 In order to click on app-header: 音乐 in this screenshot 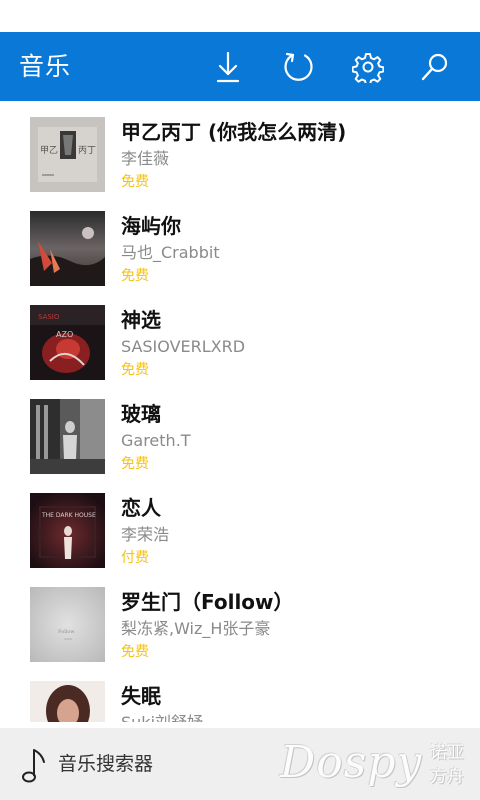, I will do `click(240, 66)`.